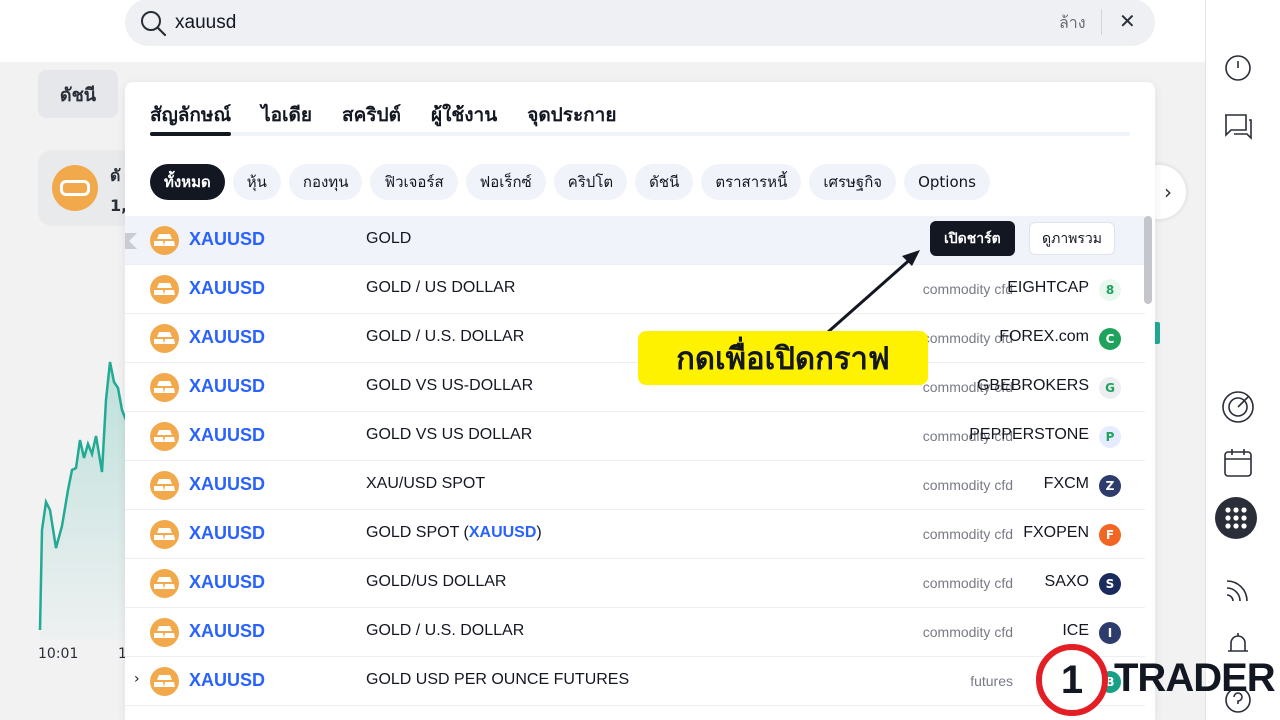 The width and height of the screenshot is (1280, 720). Describe the element at coordinates (664, 182) in the screenshot. I see `filter-chip-6: ดัชนี` at that location.